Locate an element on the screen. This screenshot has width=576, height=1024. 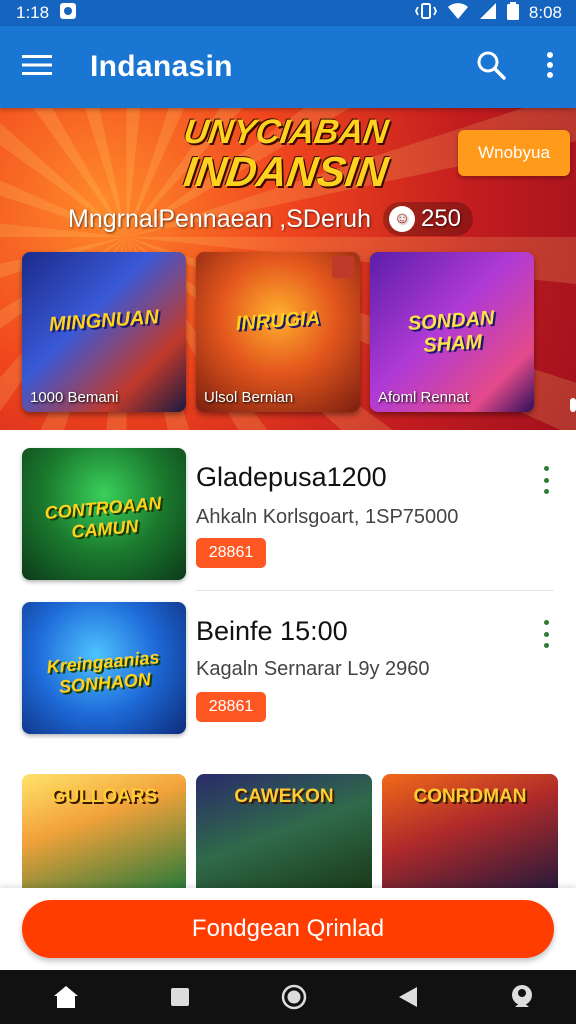
home-icon is located at coordinates (66, 997).